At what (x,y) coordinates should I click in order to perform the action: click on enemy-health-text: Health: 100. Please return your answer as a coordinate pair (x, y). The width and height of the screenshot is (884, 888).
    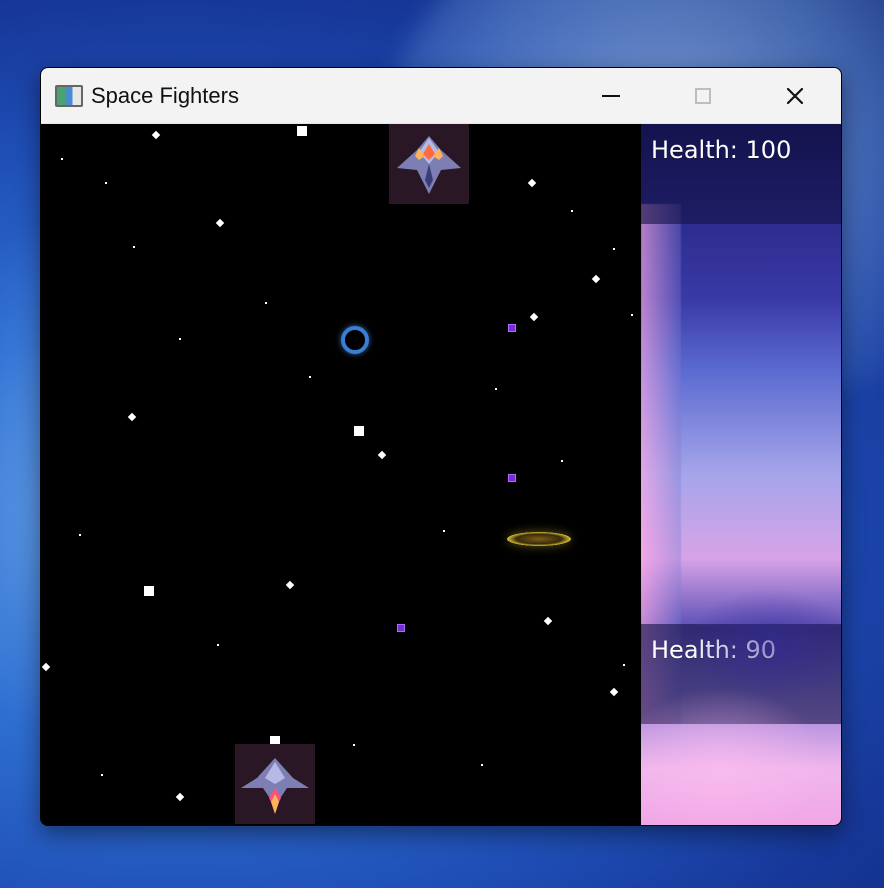
    Looking at the image, I should click on (721, 150).